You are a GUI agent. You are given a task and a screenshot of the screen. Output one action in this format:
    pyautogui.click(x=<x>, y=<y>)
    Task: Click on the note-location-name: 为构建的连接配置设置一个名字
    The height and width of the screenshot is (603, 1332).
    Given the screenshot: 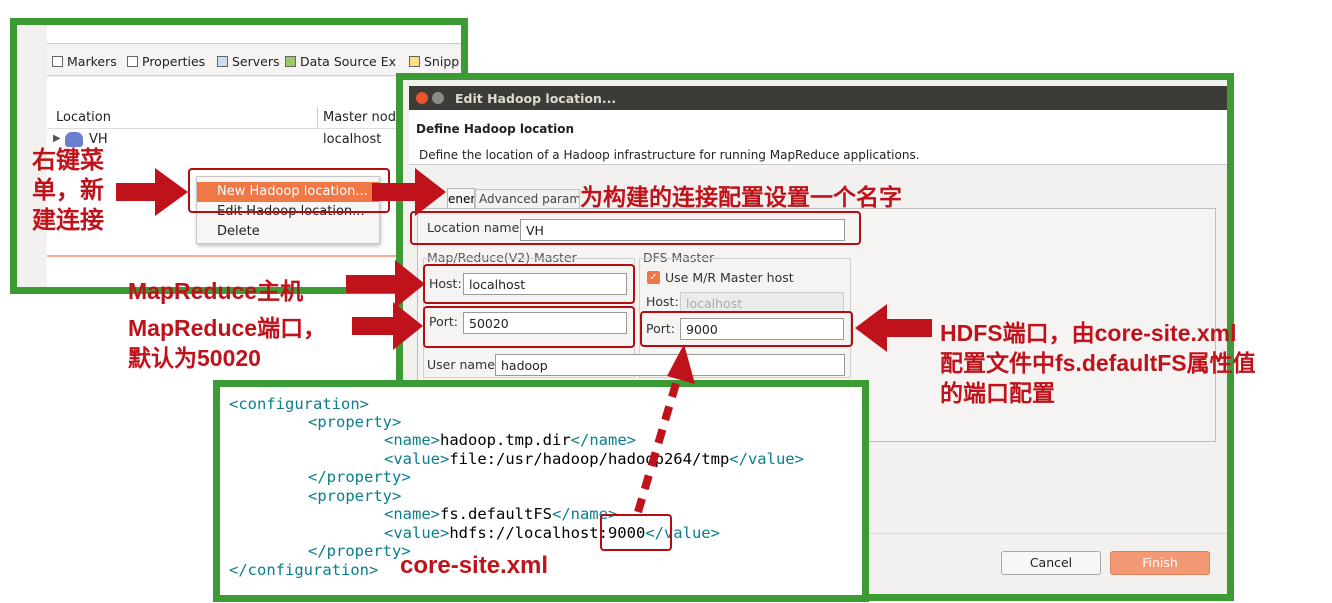 What is the action you would take?
    pyautogui.click(x=741, y=197)
    